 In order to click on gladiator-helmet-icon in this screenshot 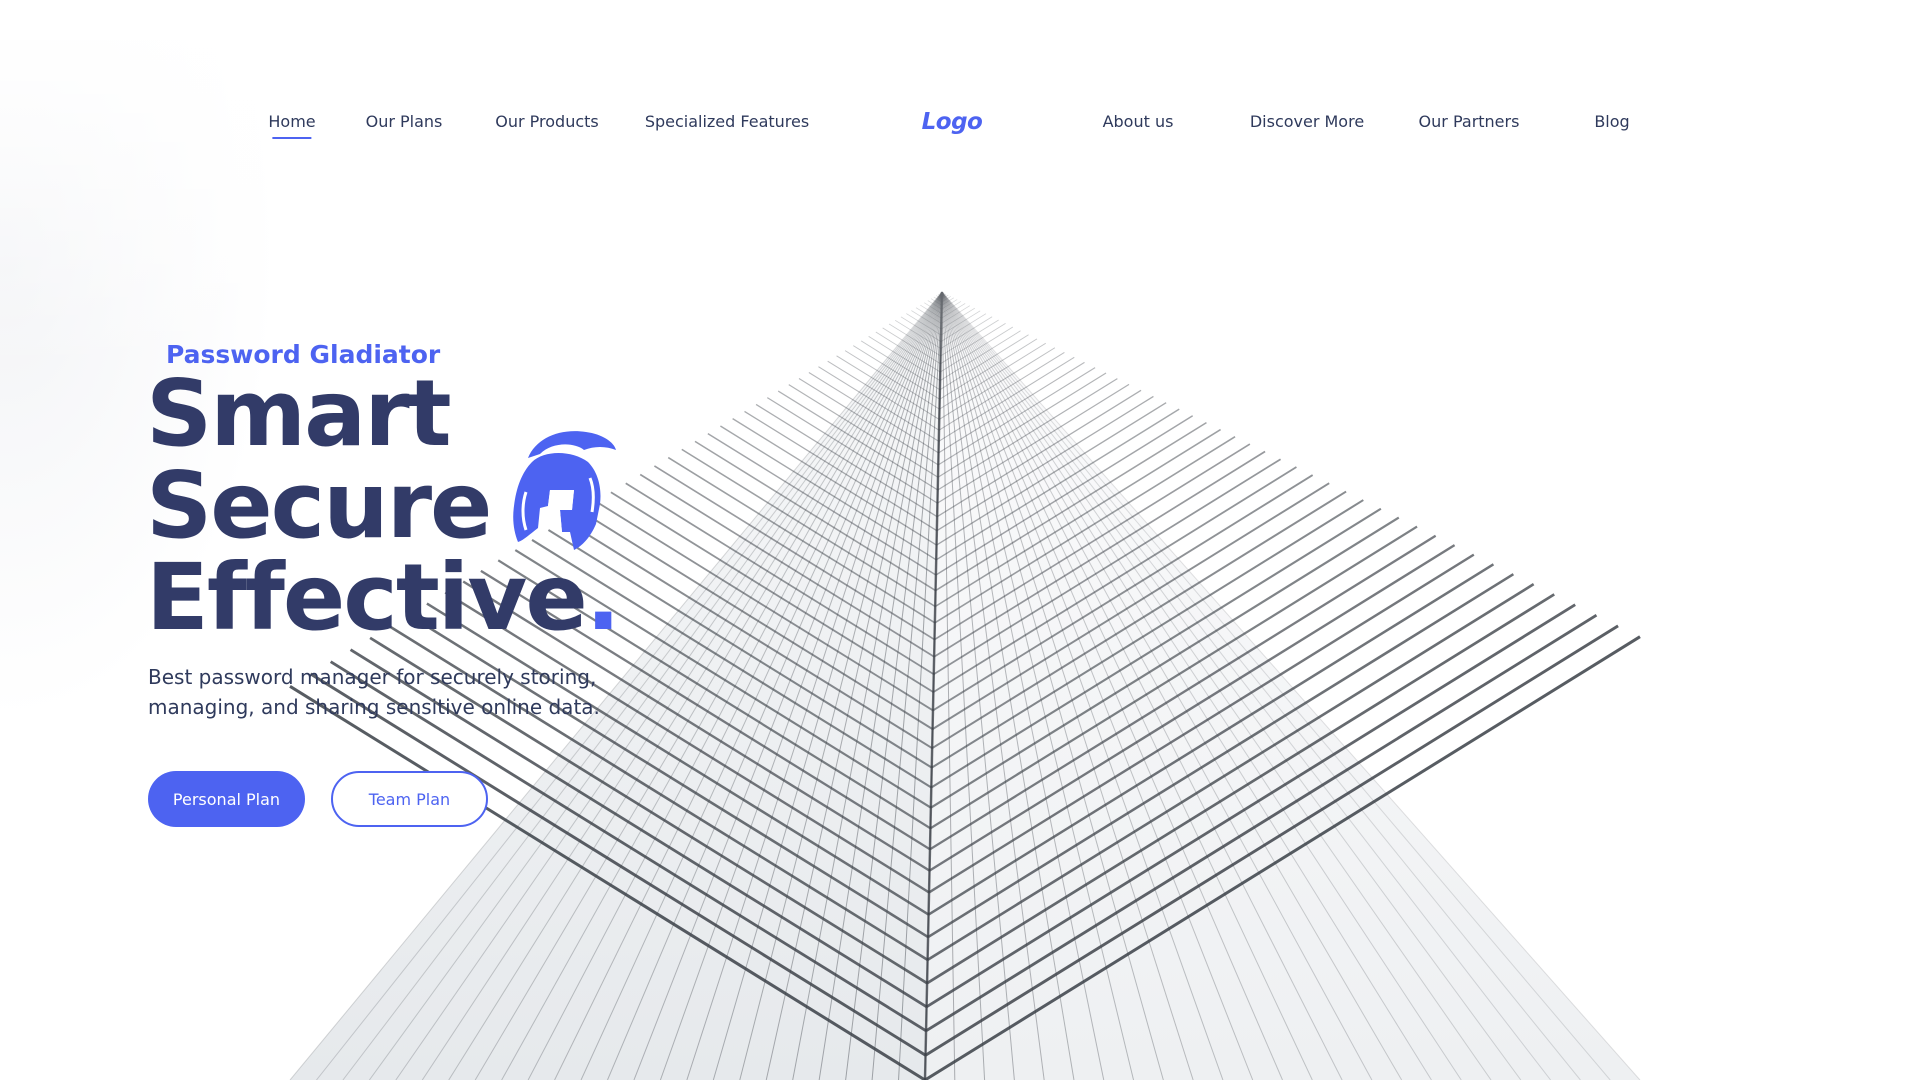, I will do `click(564, 490)`.